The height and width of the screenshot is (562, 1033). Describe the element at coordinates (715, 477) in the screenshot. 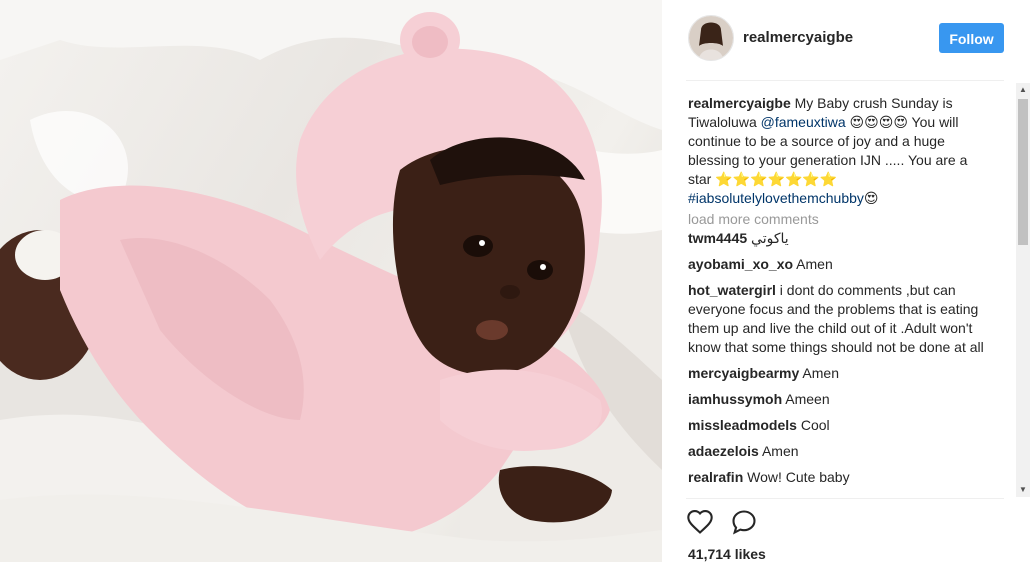

I see `comment-username: realrafin` at that location.